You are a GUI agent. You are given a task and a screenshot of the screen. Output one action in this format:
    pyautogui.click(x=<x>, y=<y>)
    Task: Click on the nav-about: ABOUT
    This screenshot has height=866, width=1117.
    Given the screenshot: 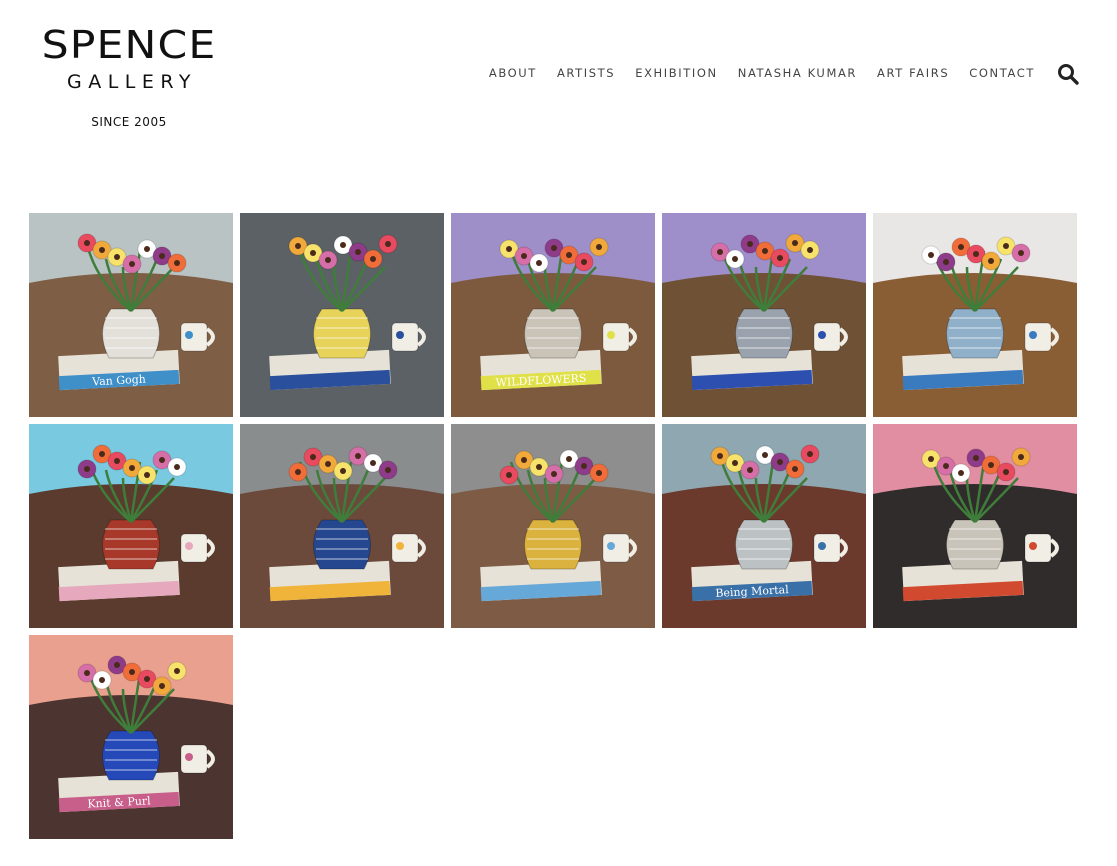 What is the action you would take?
    pyautogui.click(x=513, y=73)
    